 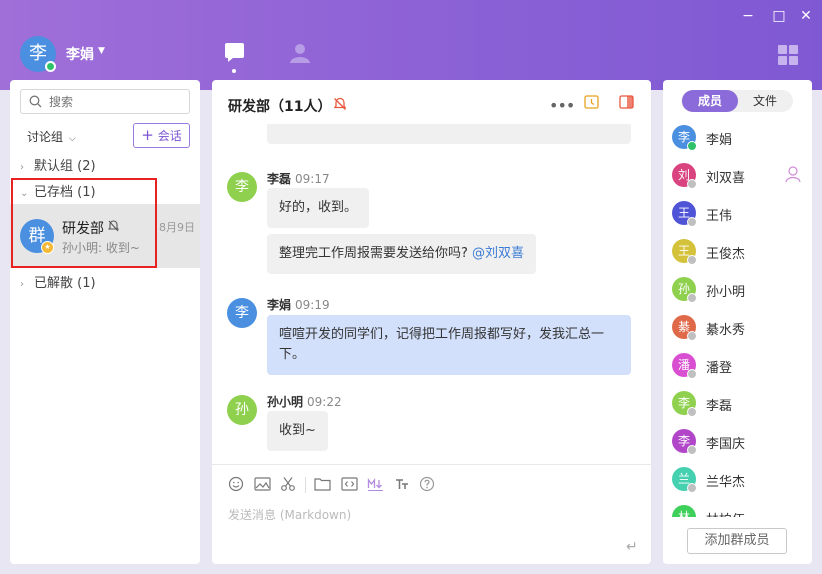 I want to click on message-bubble: 整理完工作周报需要发送给你吗? @刘双喜, so click(x=402, y=254).